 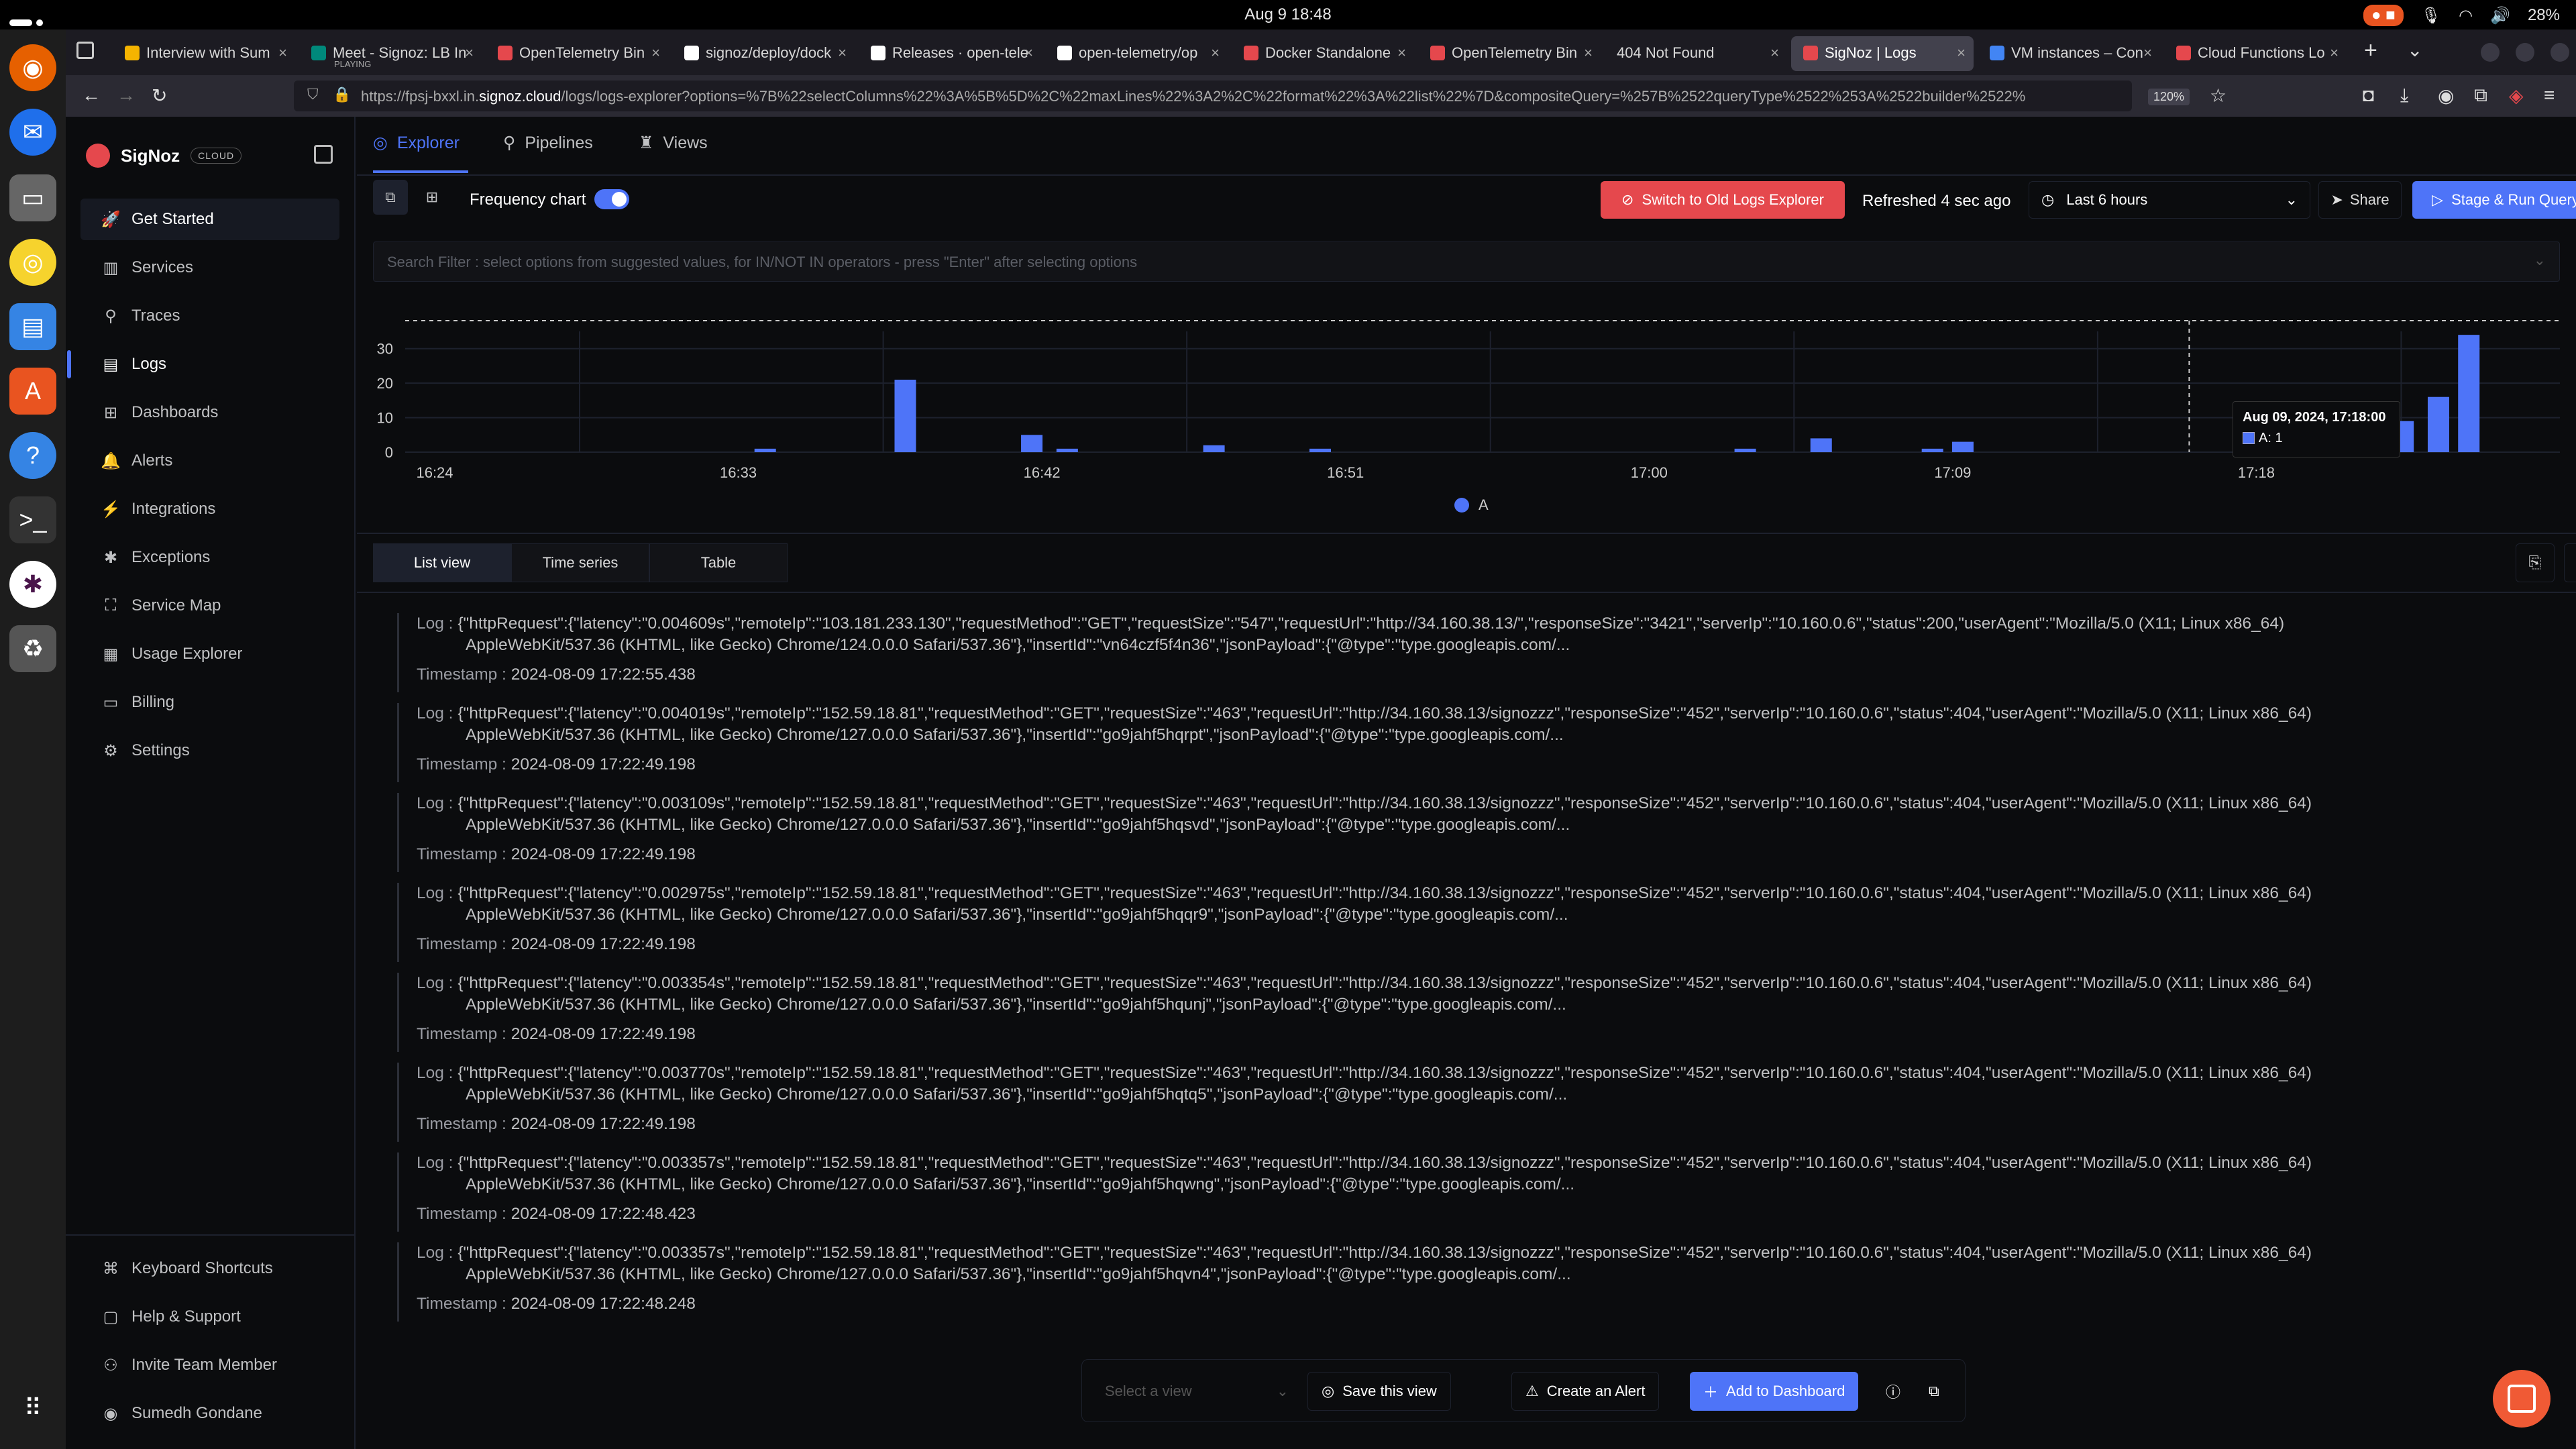 What do you see at coordinates (209, 606) in the screenshot?
I see `sidebar-item-service-map: ⛶ Service Map` at bounding box center [209, 606].